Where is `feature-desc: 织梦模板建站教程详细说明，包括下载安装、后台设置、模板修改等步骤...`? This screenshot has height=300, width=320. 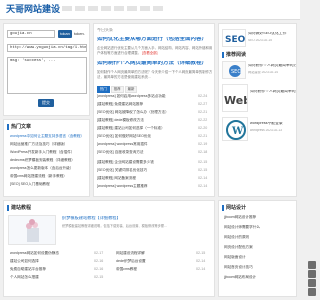 feature-desc: 织梦模板建站教程详细说明，包括下载安装、后台设置、模板修改等步骤... is located at coordinates (114, 226).